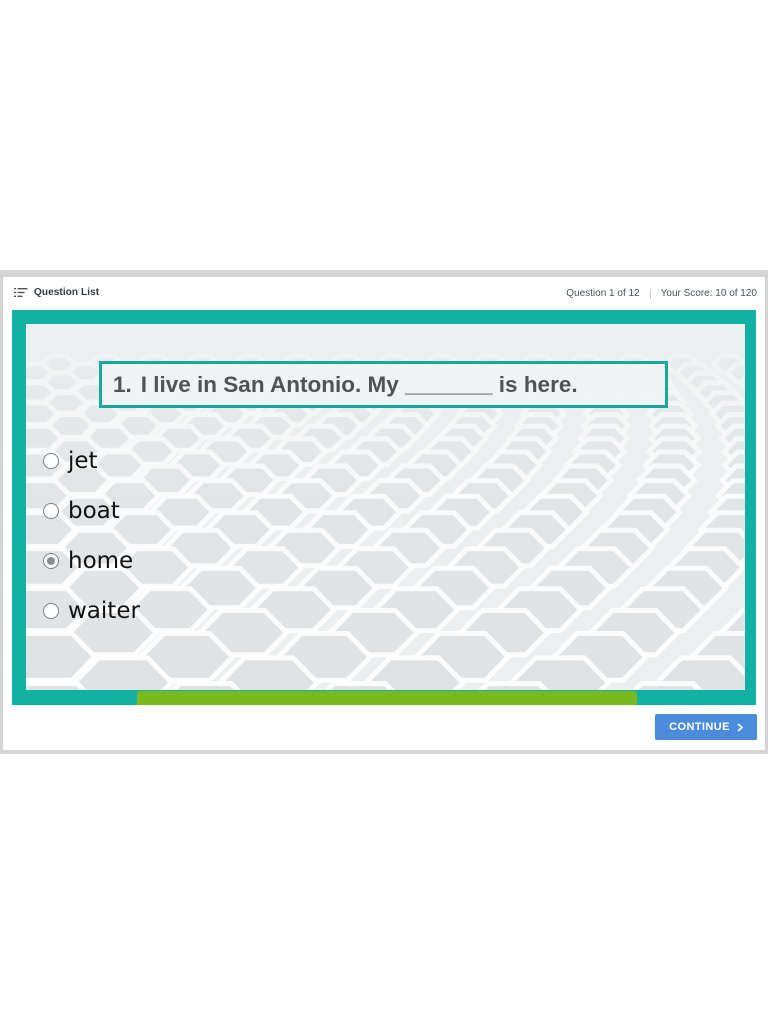  Describe the element at coordinates (650, 293) in the screenshot. I see `status-divider` at that location.